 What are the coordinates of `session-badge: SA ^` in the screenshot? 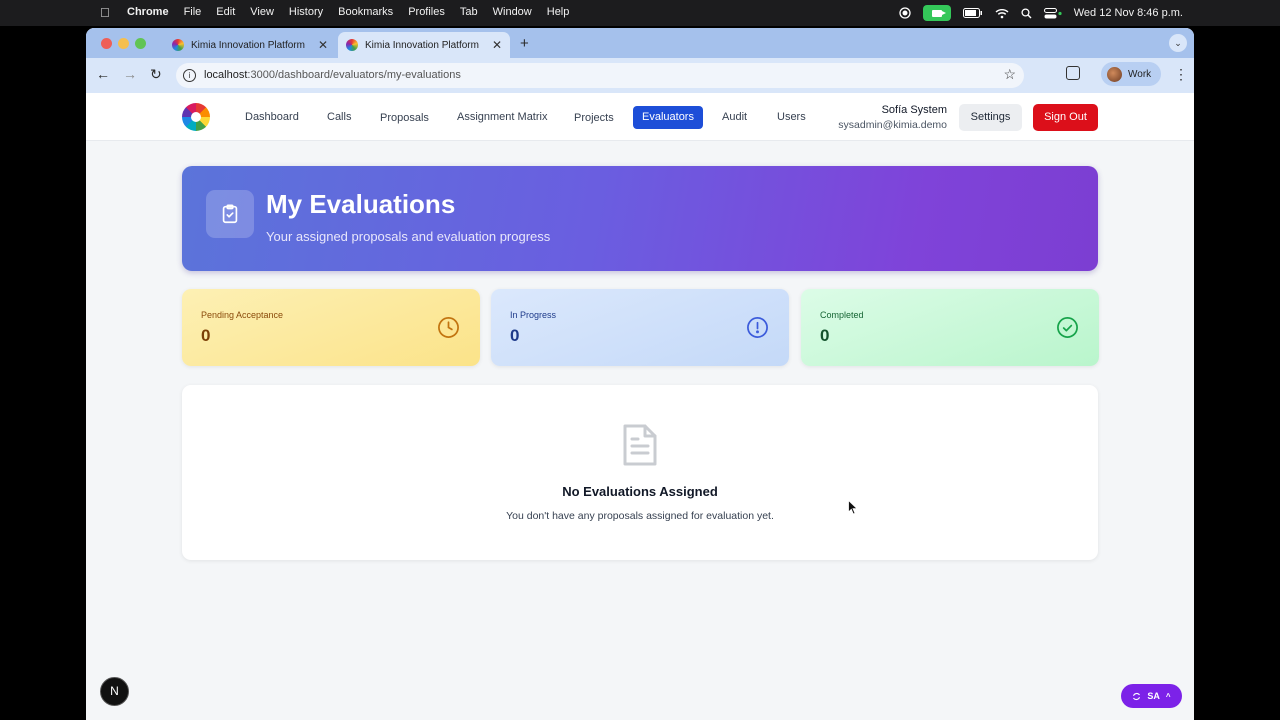 It's located at (1151, 696).